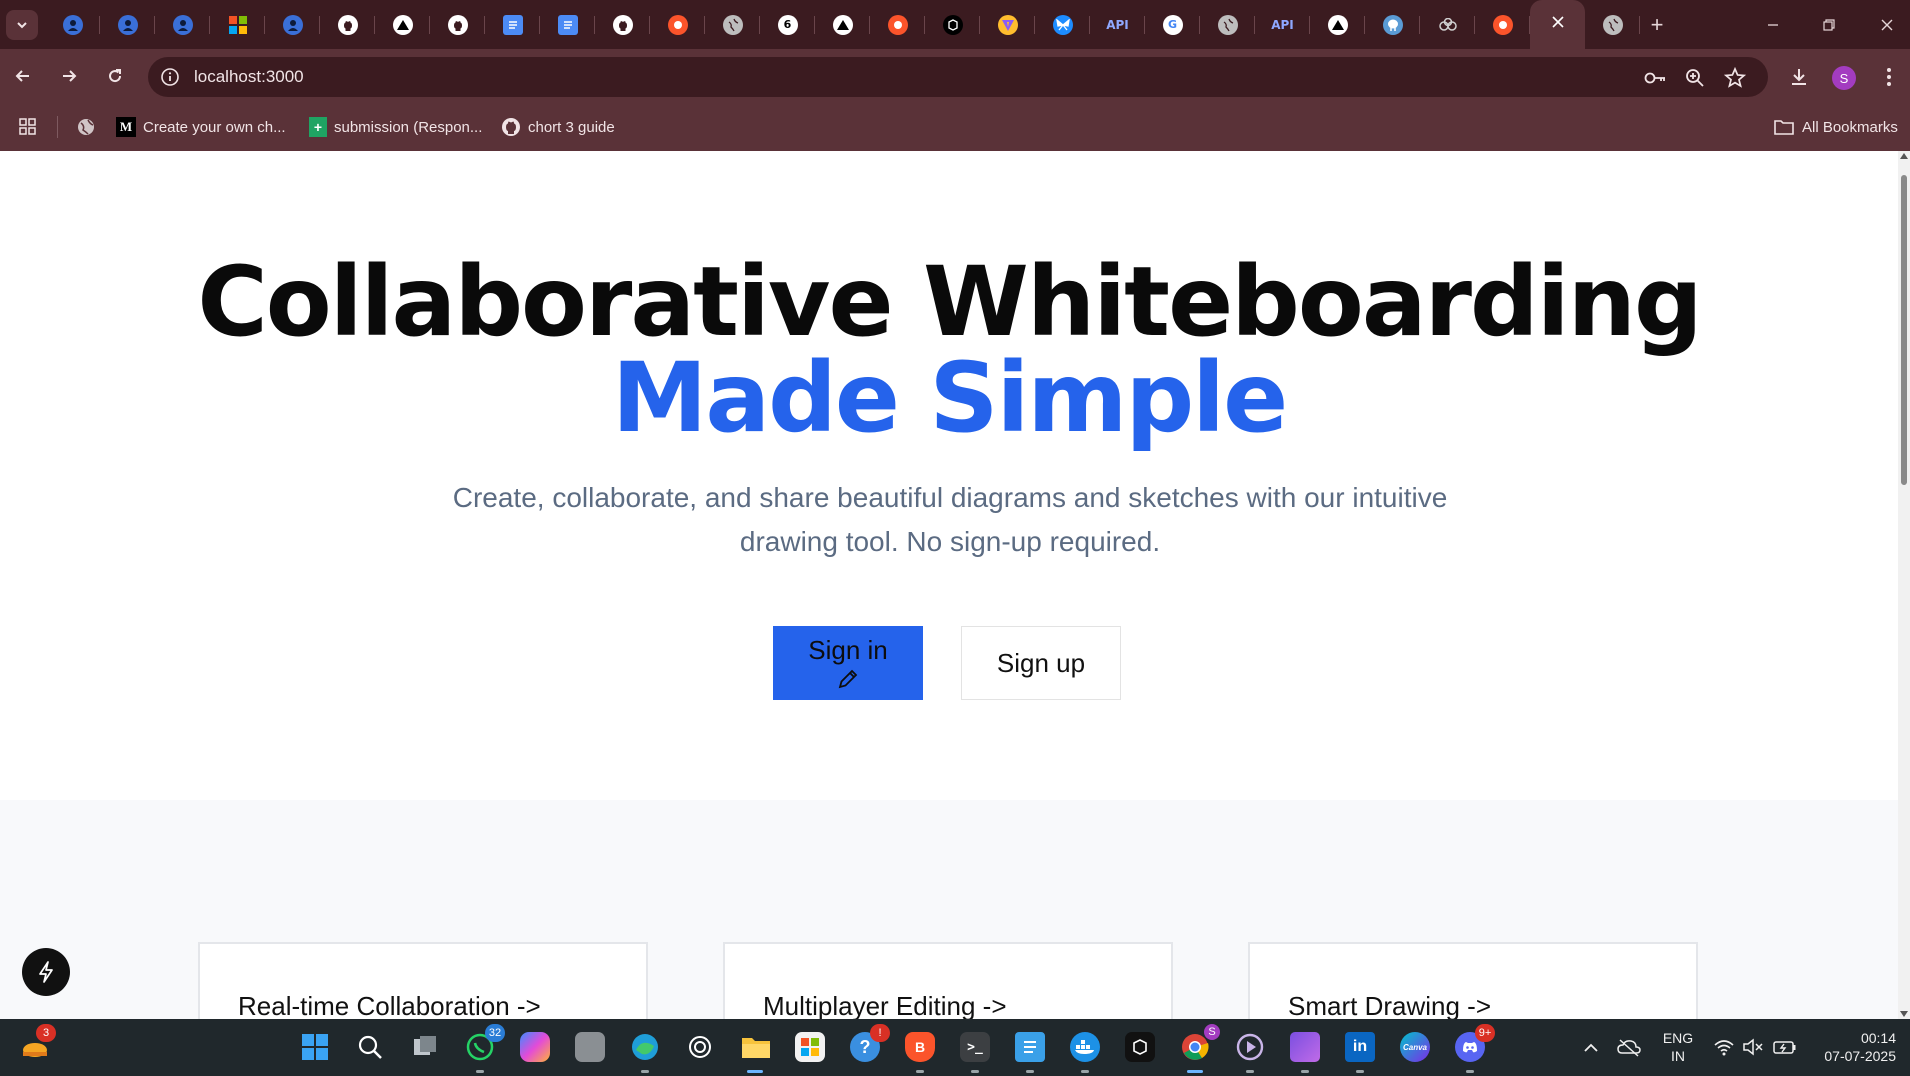 This screenshot has height=1076, width=1910. What do you see at coordinates (1799, 77) in the screenshot?
I see `downloads-button` at bounding box center [1799, 77].